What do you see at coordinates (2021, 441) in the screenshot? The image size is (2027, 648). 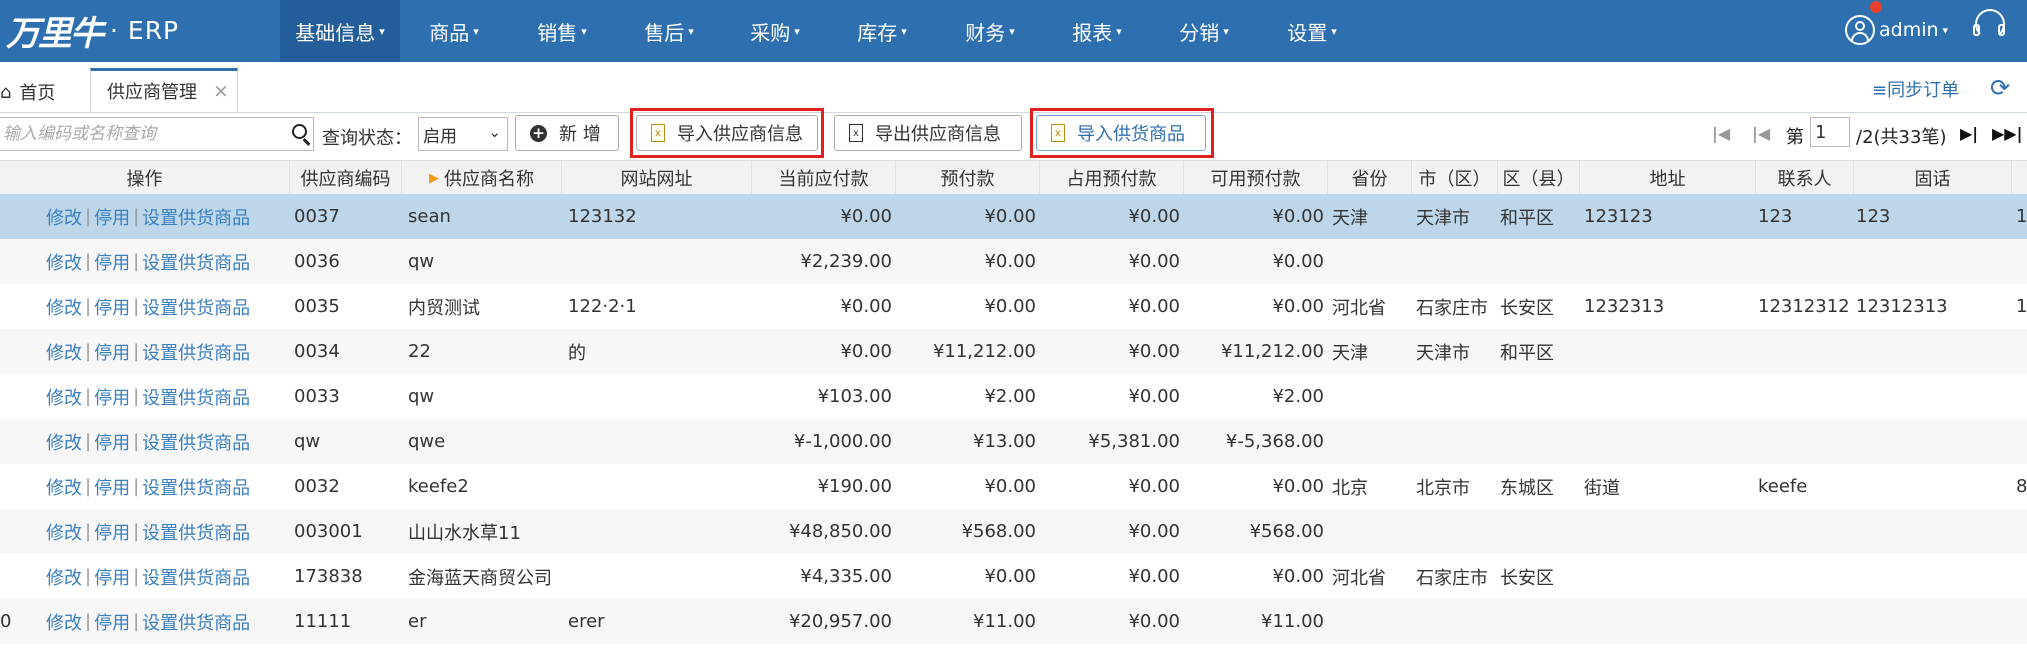 I see `cell-extra` at bounding box center [2021, 441].